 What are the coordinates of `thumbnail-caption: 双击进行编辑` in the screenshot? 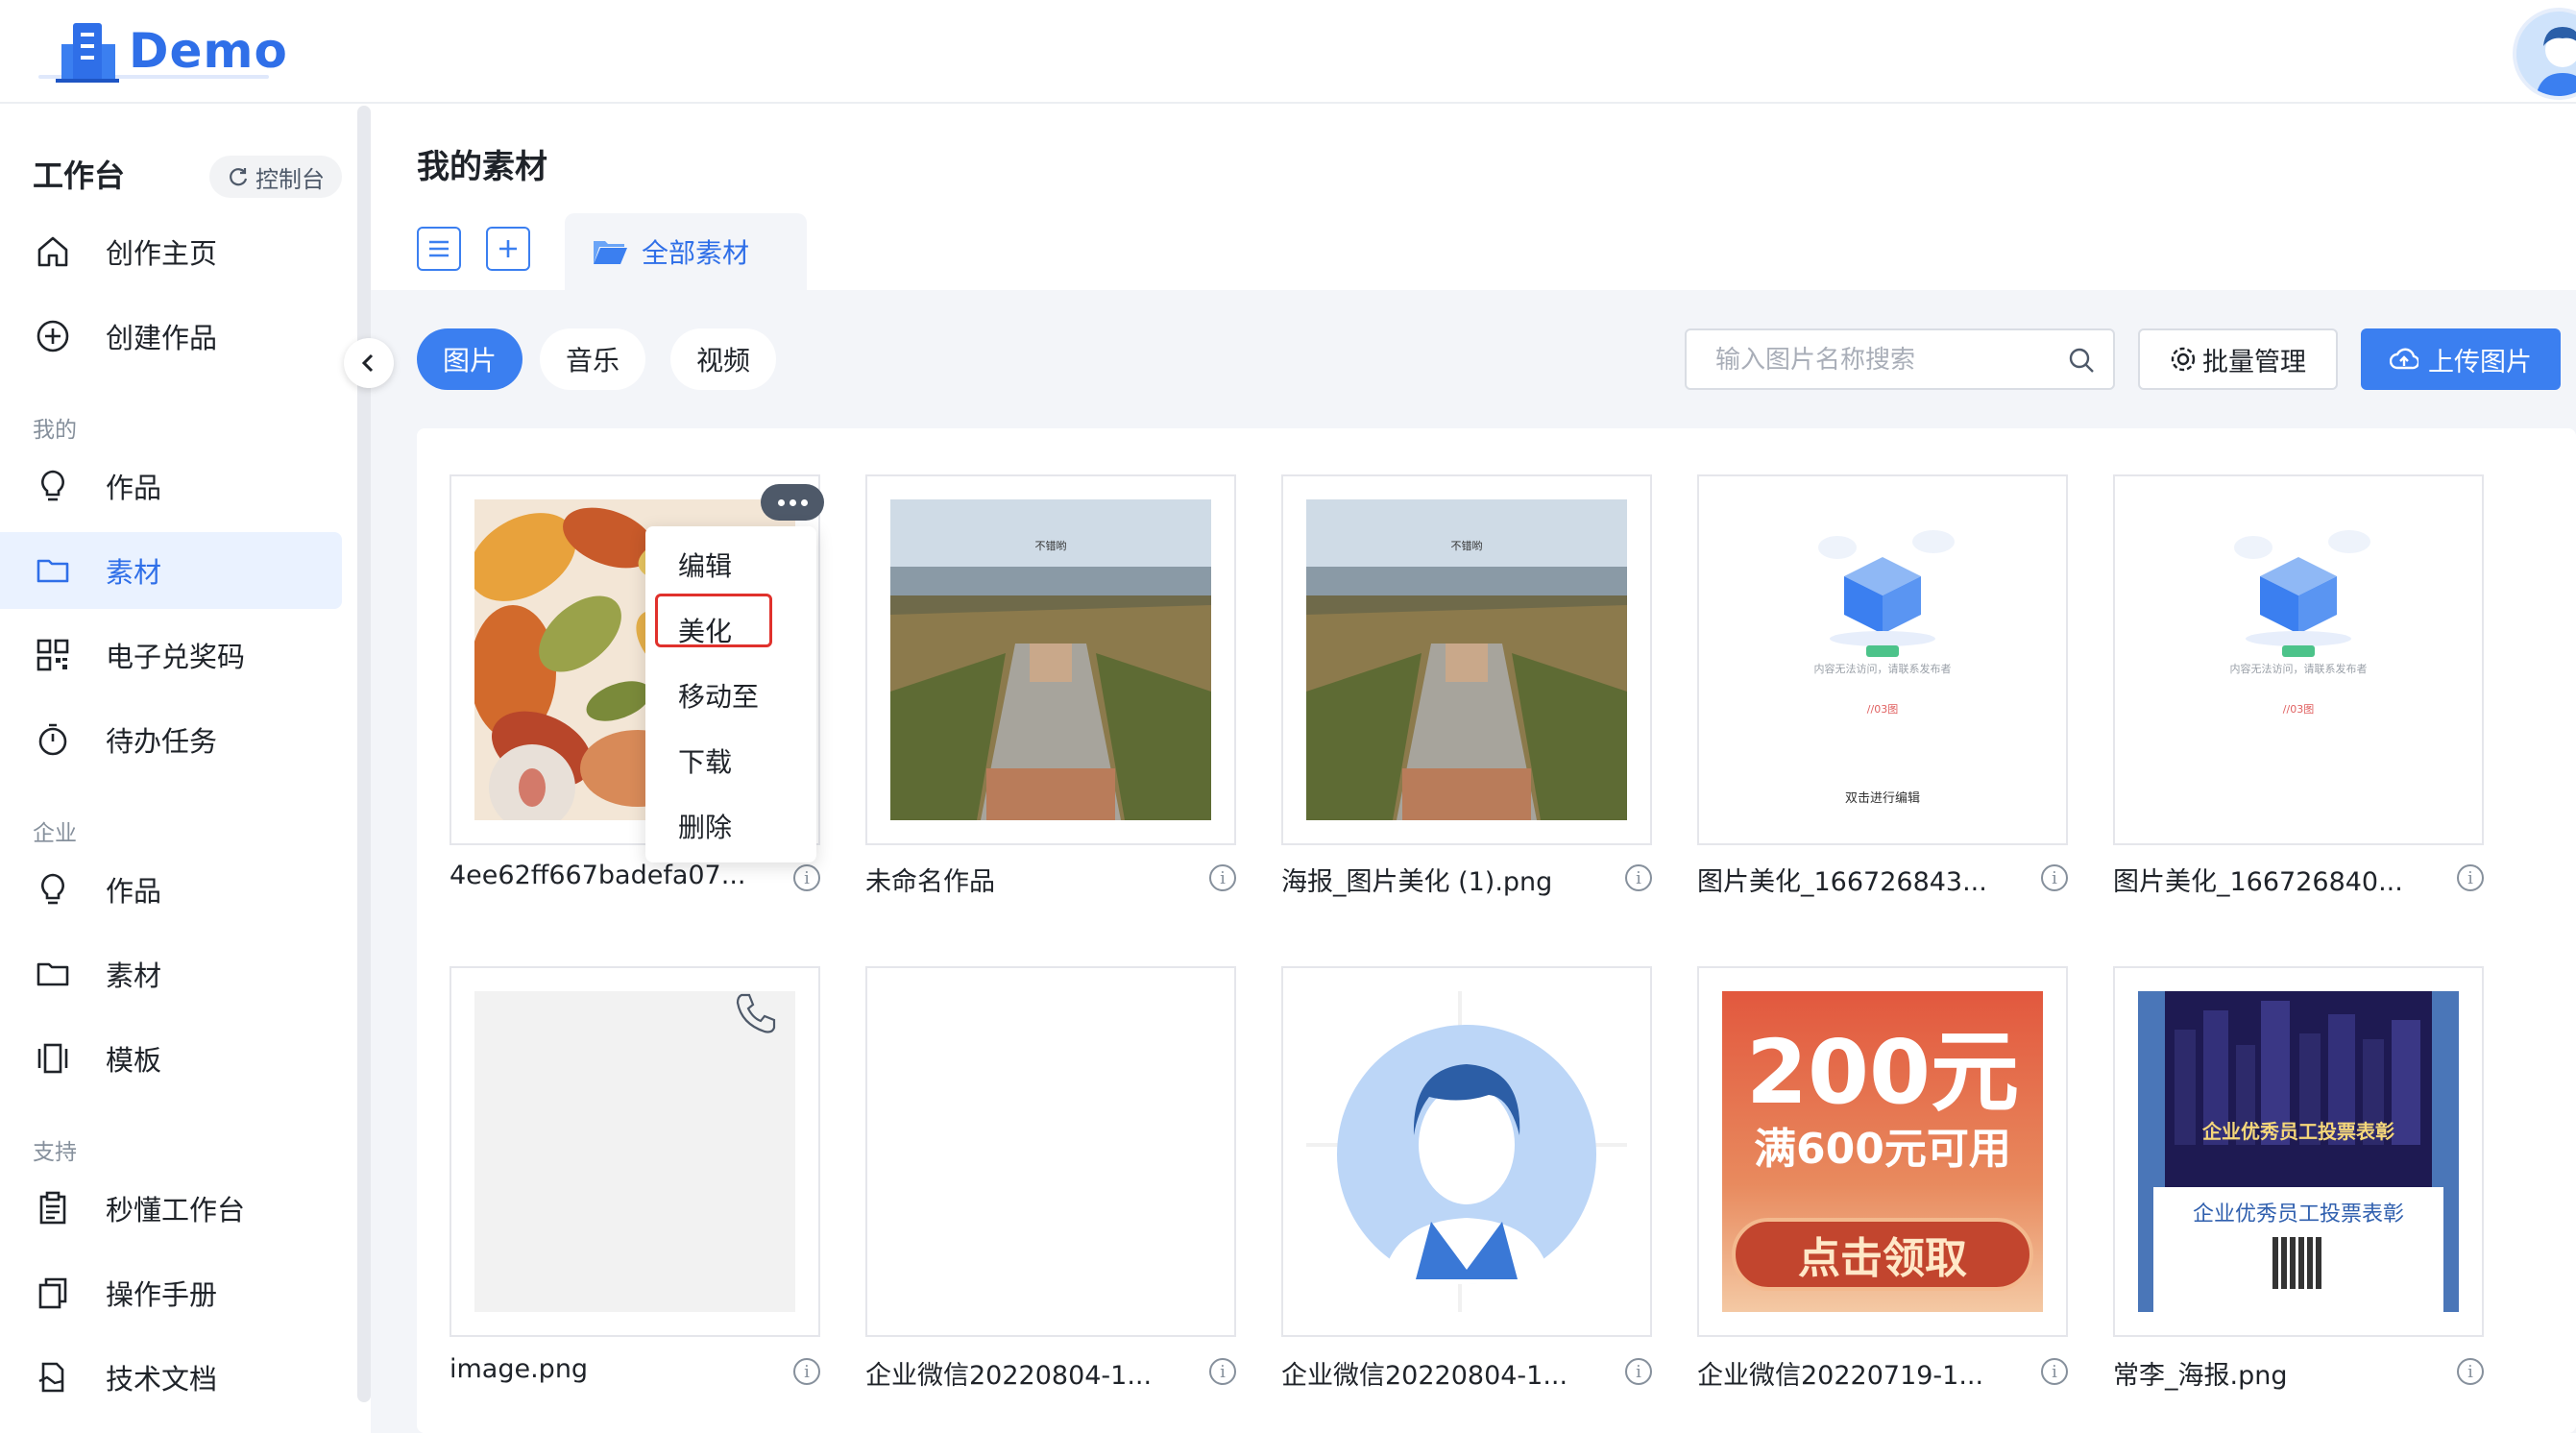 It's located at (1882, 798).